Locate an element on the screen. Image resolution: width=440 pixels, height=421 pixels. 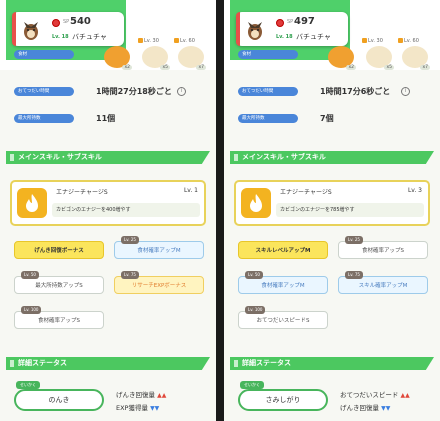
main-skill-card: エナジーチャージS Lv. 1 カビゴンのエナジーを400増やす is located at coordinates (108, 203).